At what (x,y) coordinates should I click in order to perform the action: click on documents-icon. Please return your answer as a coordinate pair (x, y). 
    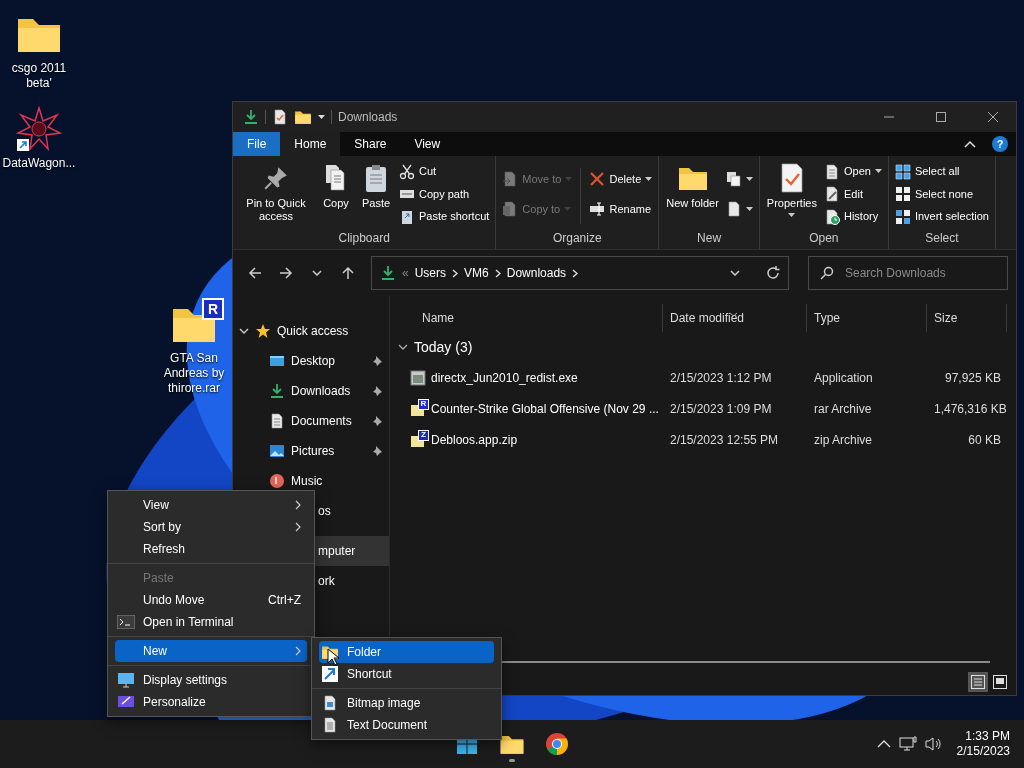
    Looking at the image, I should click on (733, 179).